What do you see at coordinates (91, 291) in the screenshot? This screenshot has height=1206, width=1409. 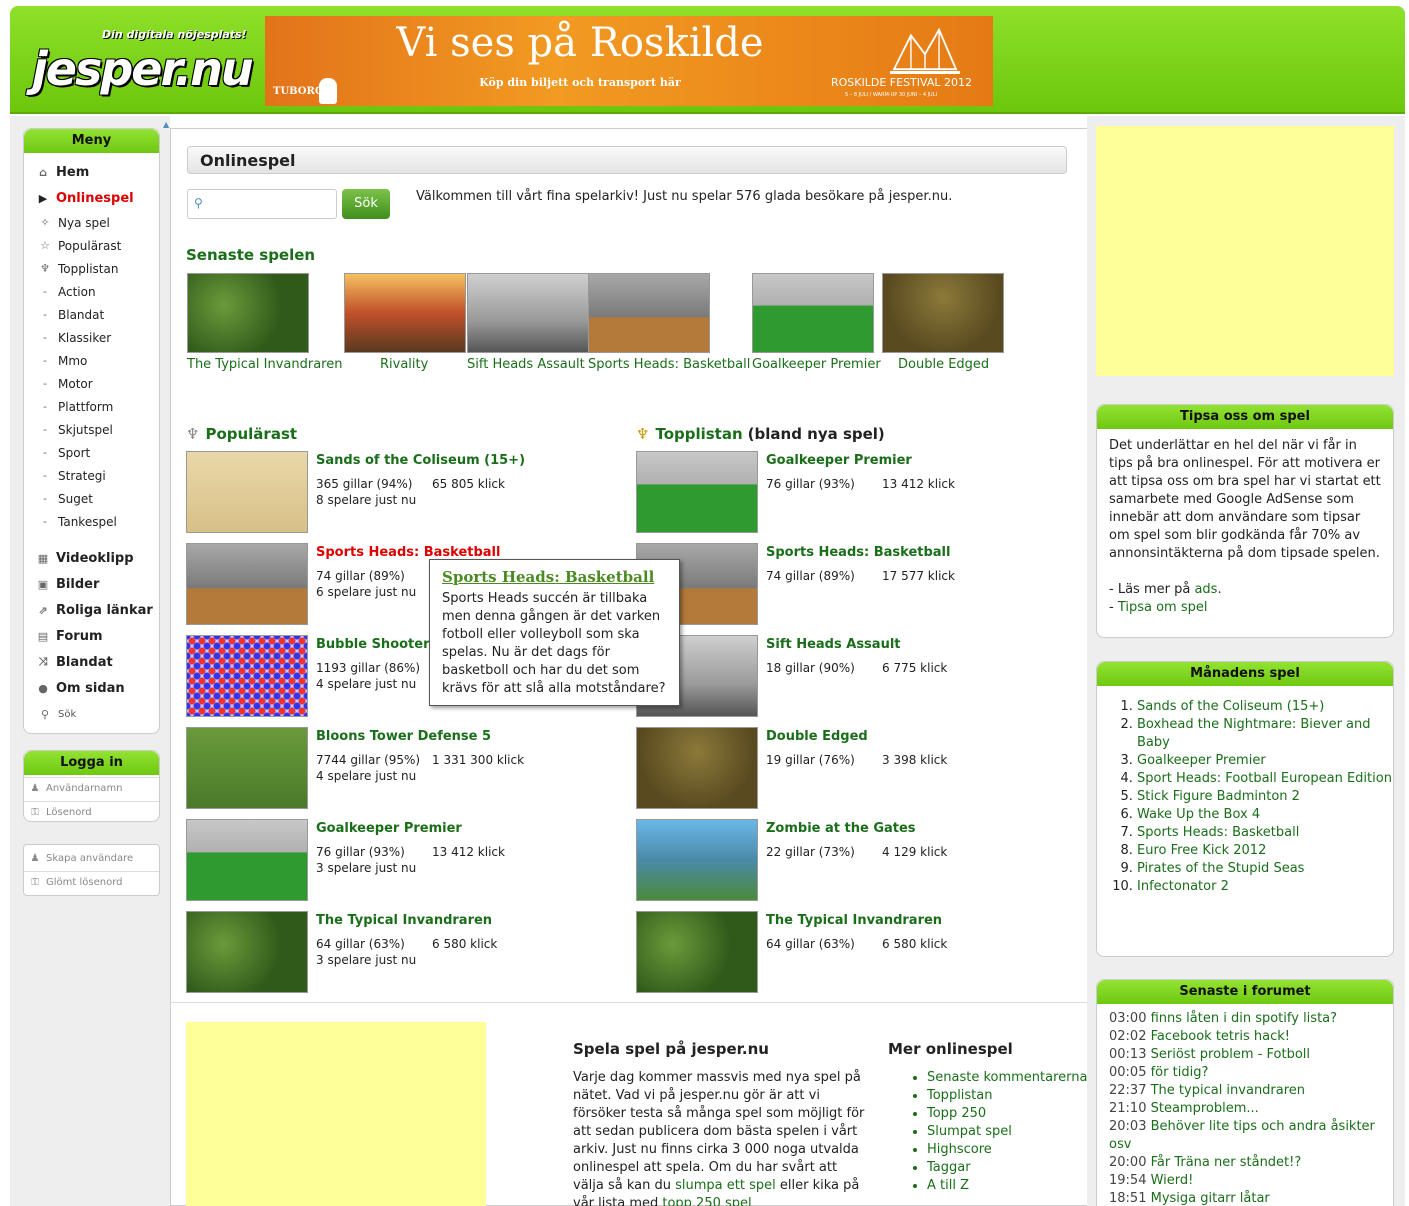 I see `menu-item-5: - Action` at bounding box center [91, 291].